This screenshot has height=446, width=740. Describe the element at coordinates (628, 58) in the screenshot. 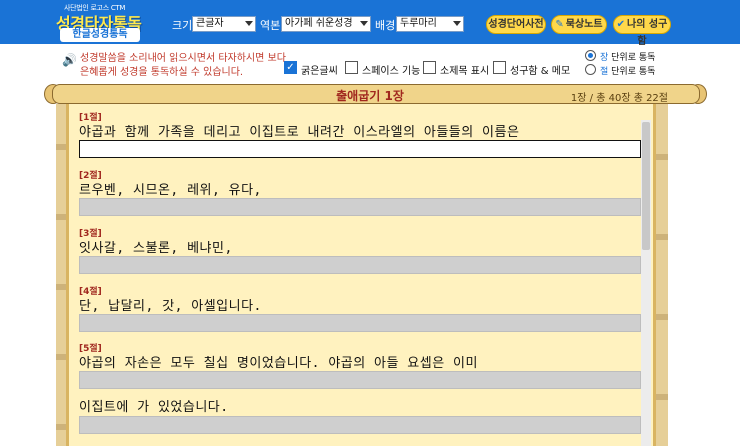

I see `chapter-mode-label: 장 단위로 통독` at that location.